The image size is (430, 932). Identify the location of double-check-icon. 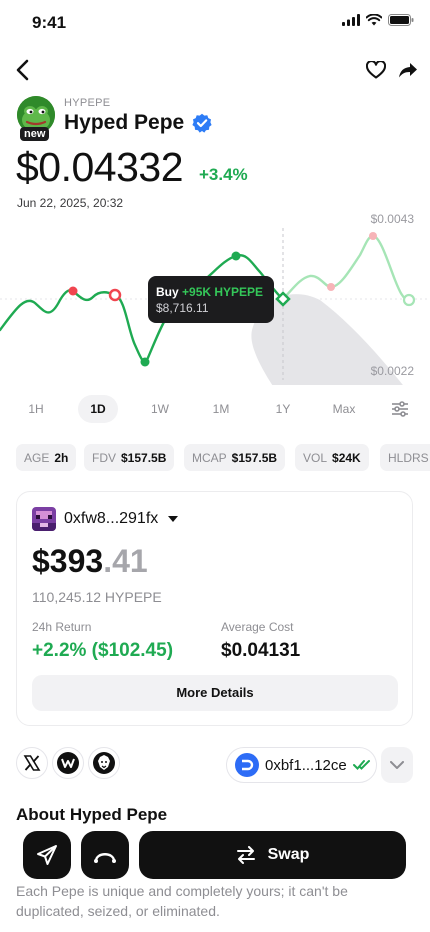
(361, 765).